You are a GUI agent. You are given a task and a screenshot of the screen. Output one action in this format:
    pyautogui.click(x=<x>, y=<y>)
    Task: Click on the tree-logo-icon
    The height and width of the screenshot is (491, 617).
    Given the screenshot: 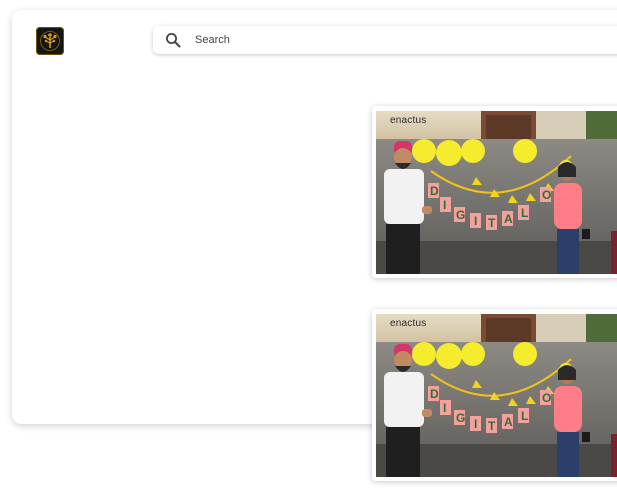 What is the action you would take?
    pyautogui.click(x=50, y=41)
    